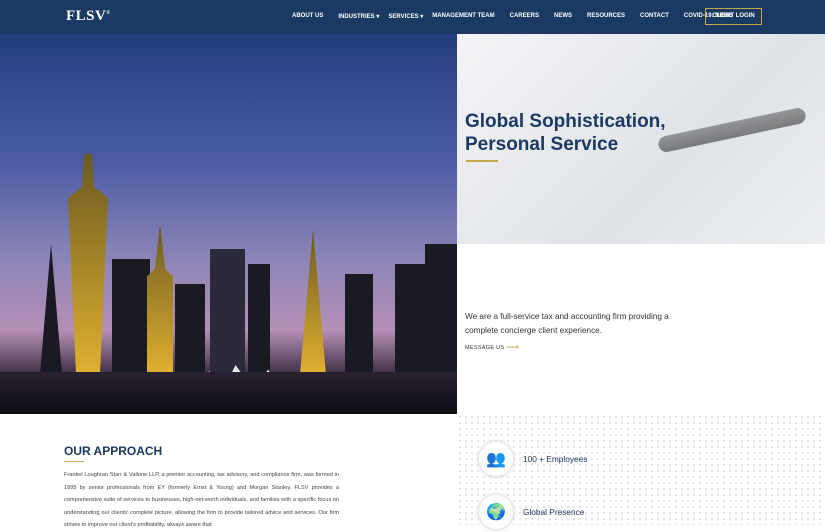  What do you see at coordinates (563, 16) in the screenshot?
I see `nav-news: NEWS` at bounding box center [563, 16].